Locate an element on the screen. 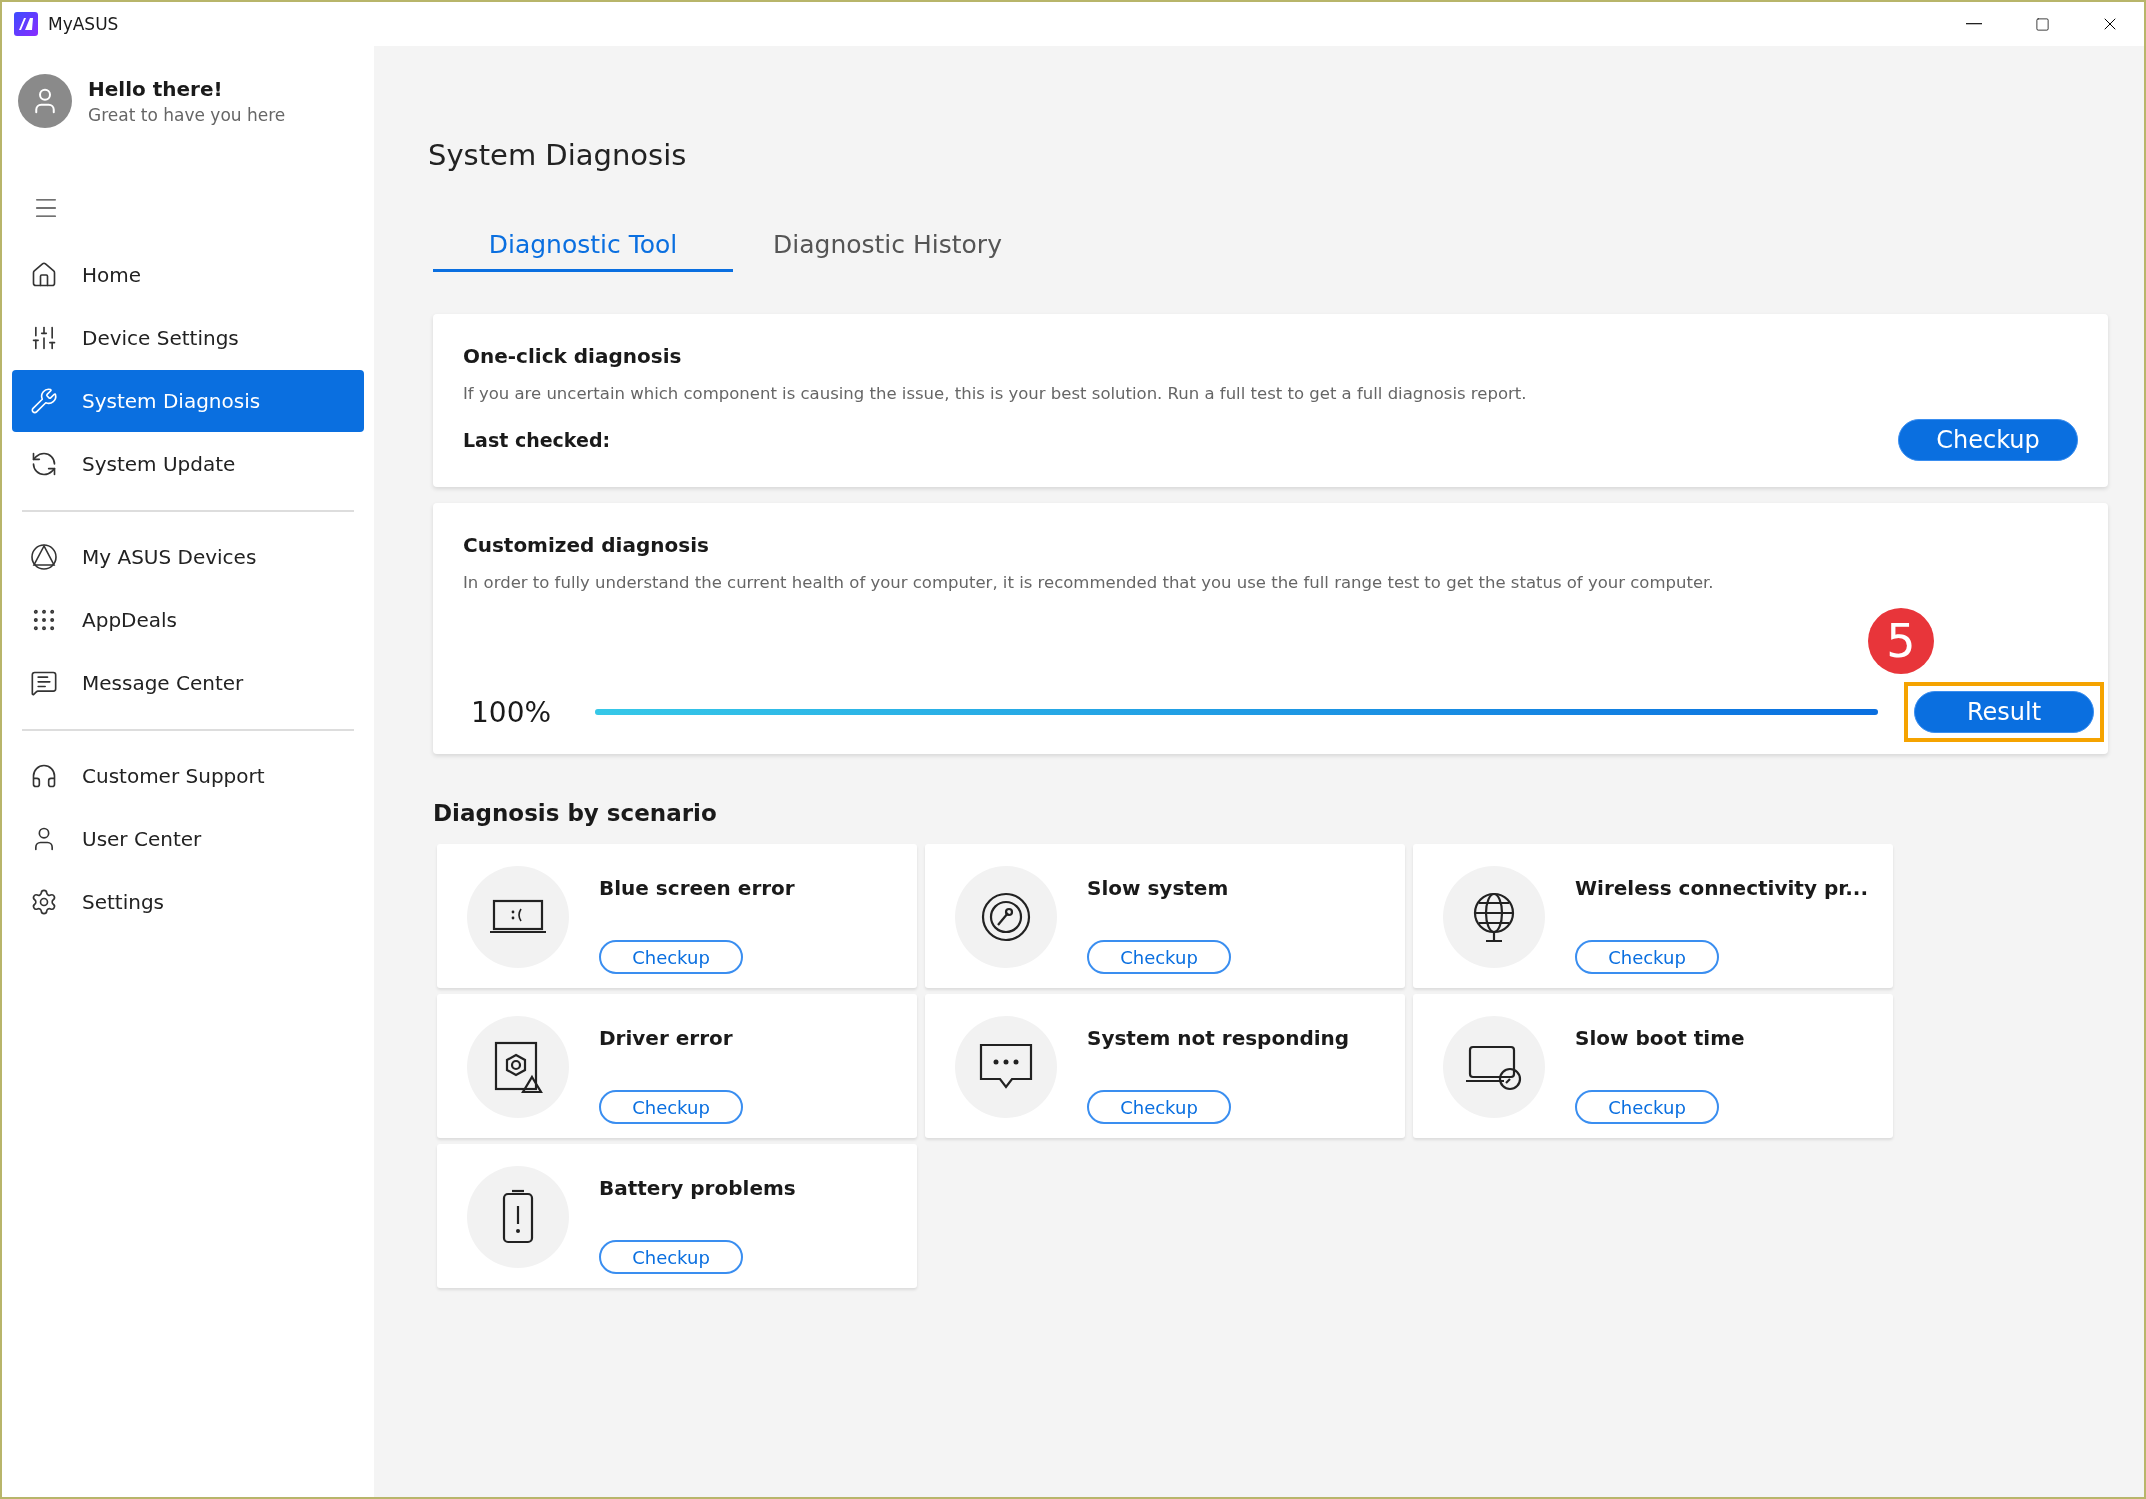 Image resolution: width=2146 pixels, height=1499 pixels. card-description: If you are uncertain which component is causing the issue, this is your best solution. Run a full test to get a full diagnosis report. is located at coordinates (995, 393).